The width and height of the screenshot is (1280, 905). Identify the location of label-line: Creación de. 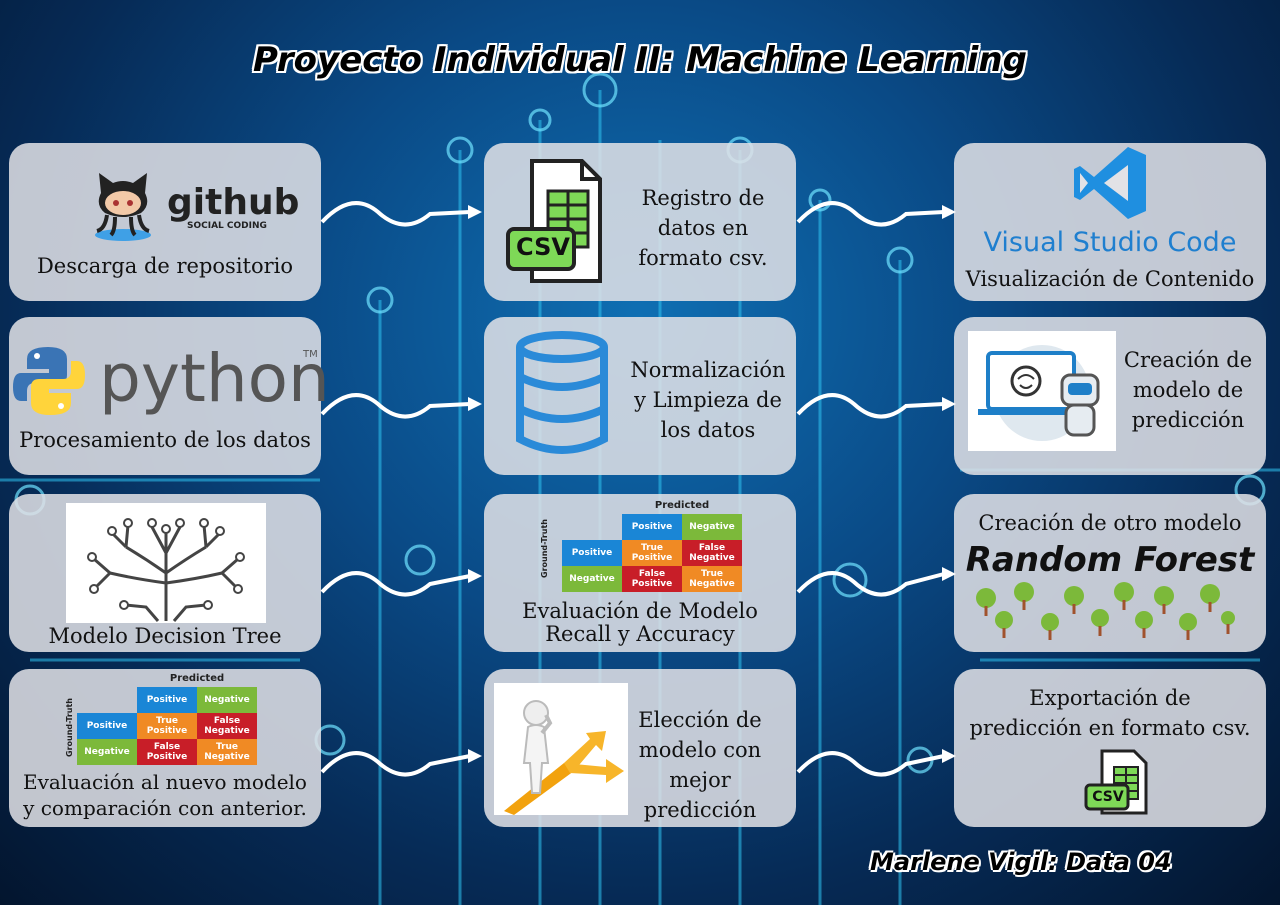
(1188, 360).